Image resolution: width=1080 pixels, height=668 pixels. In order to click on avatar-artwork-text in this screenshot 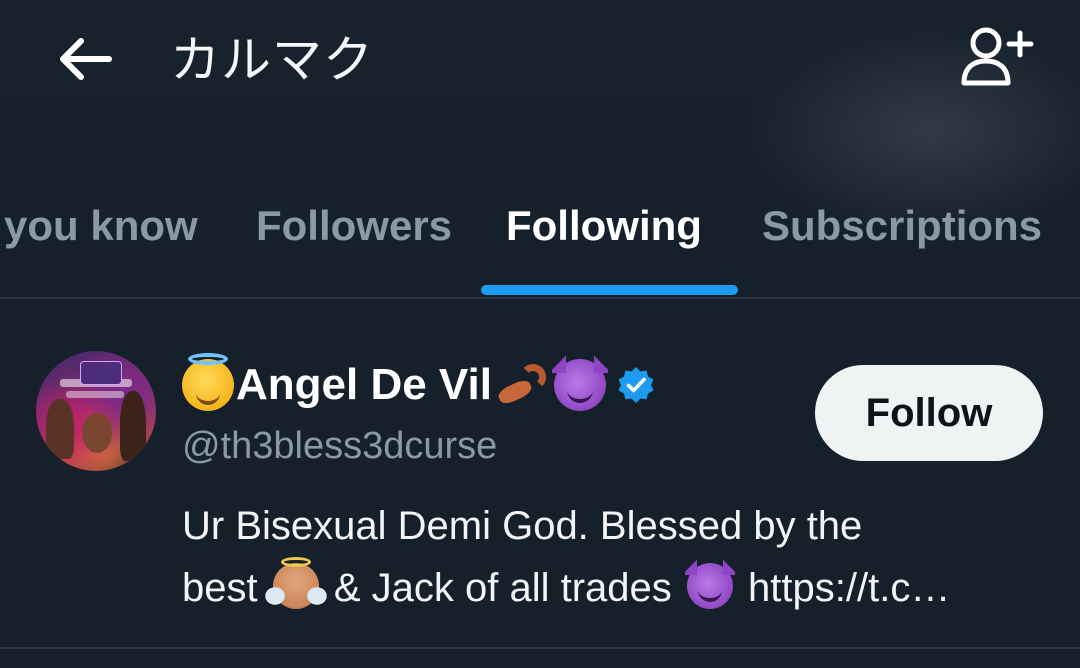, I will do `click(95, 394)`.